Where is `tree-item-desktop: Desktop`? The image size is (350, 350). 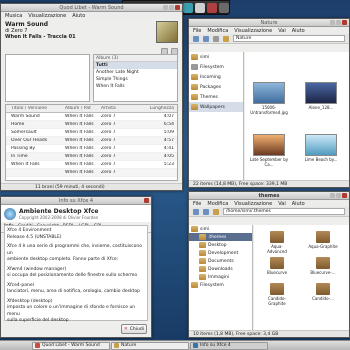 tree-item-desktop: Desktop is located at coordinates (220, 245).